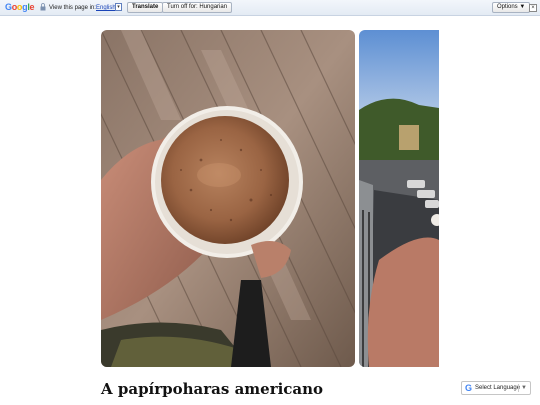 Image resolution: width=540 pixels, height=405 pixels. I want to click on language-selector: G Select Language ▼, so click(496, 388).